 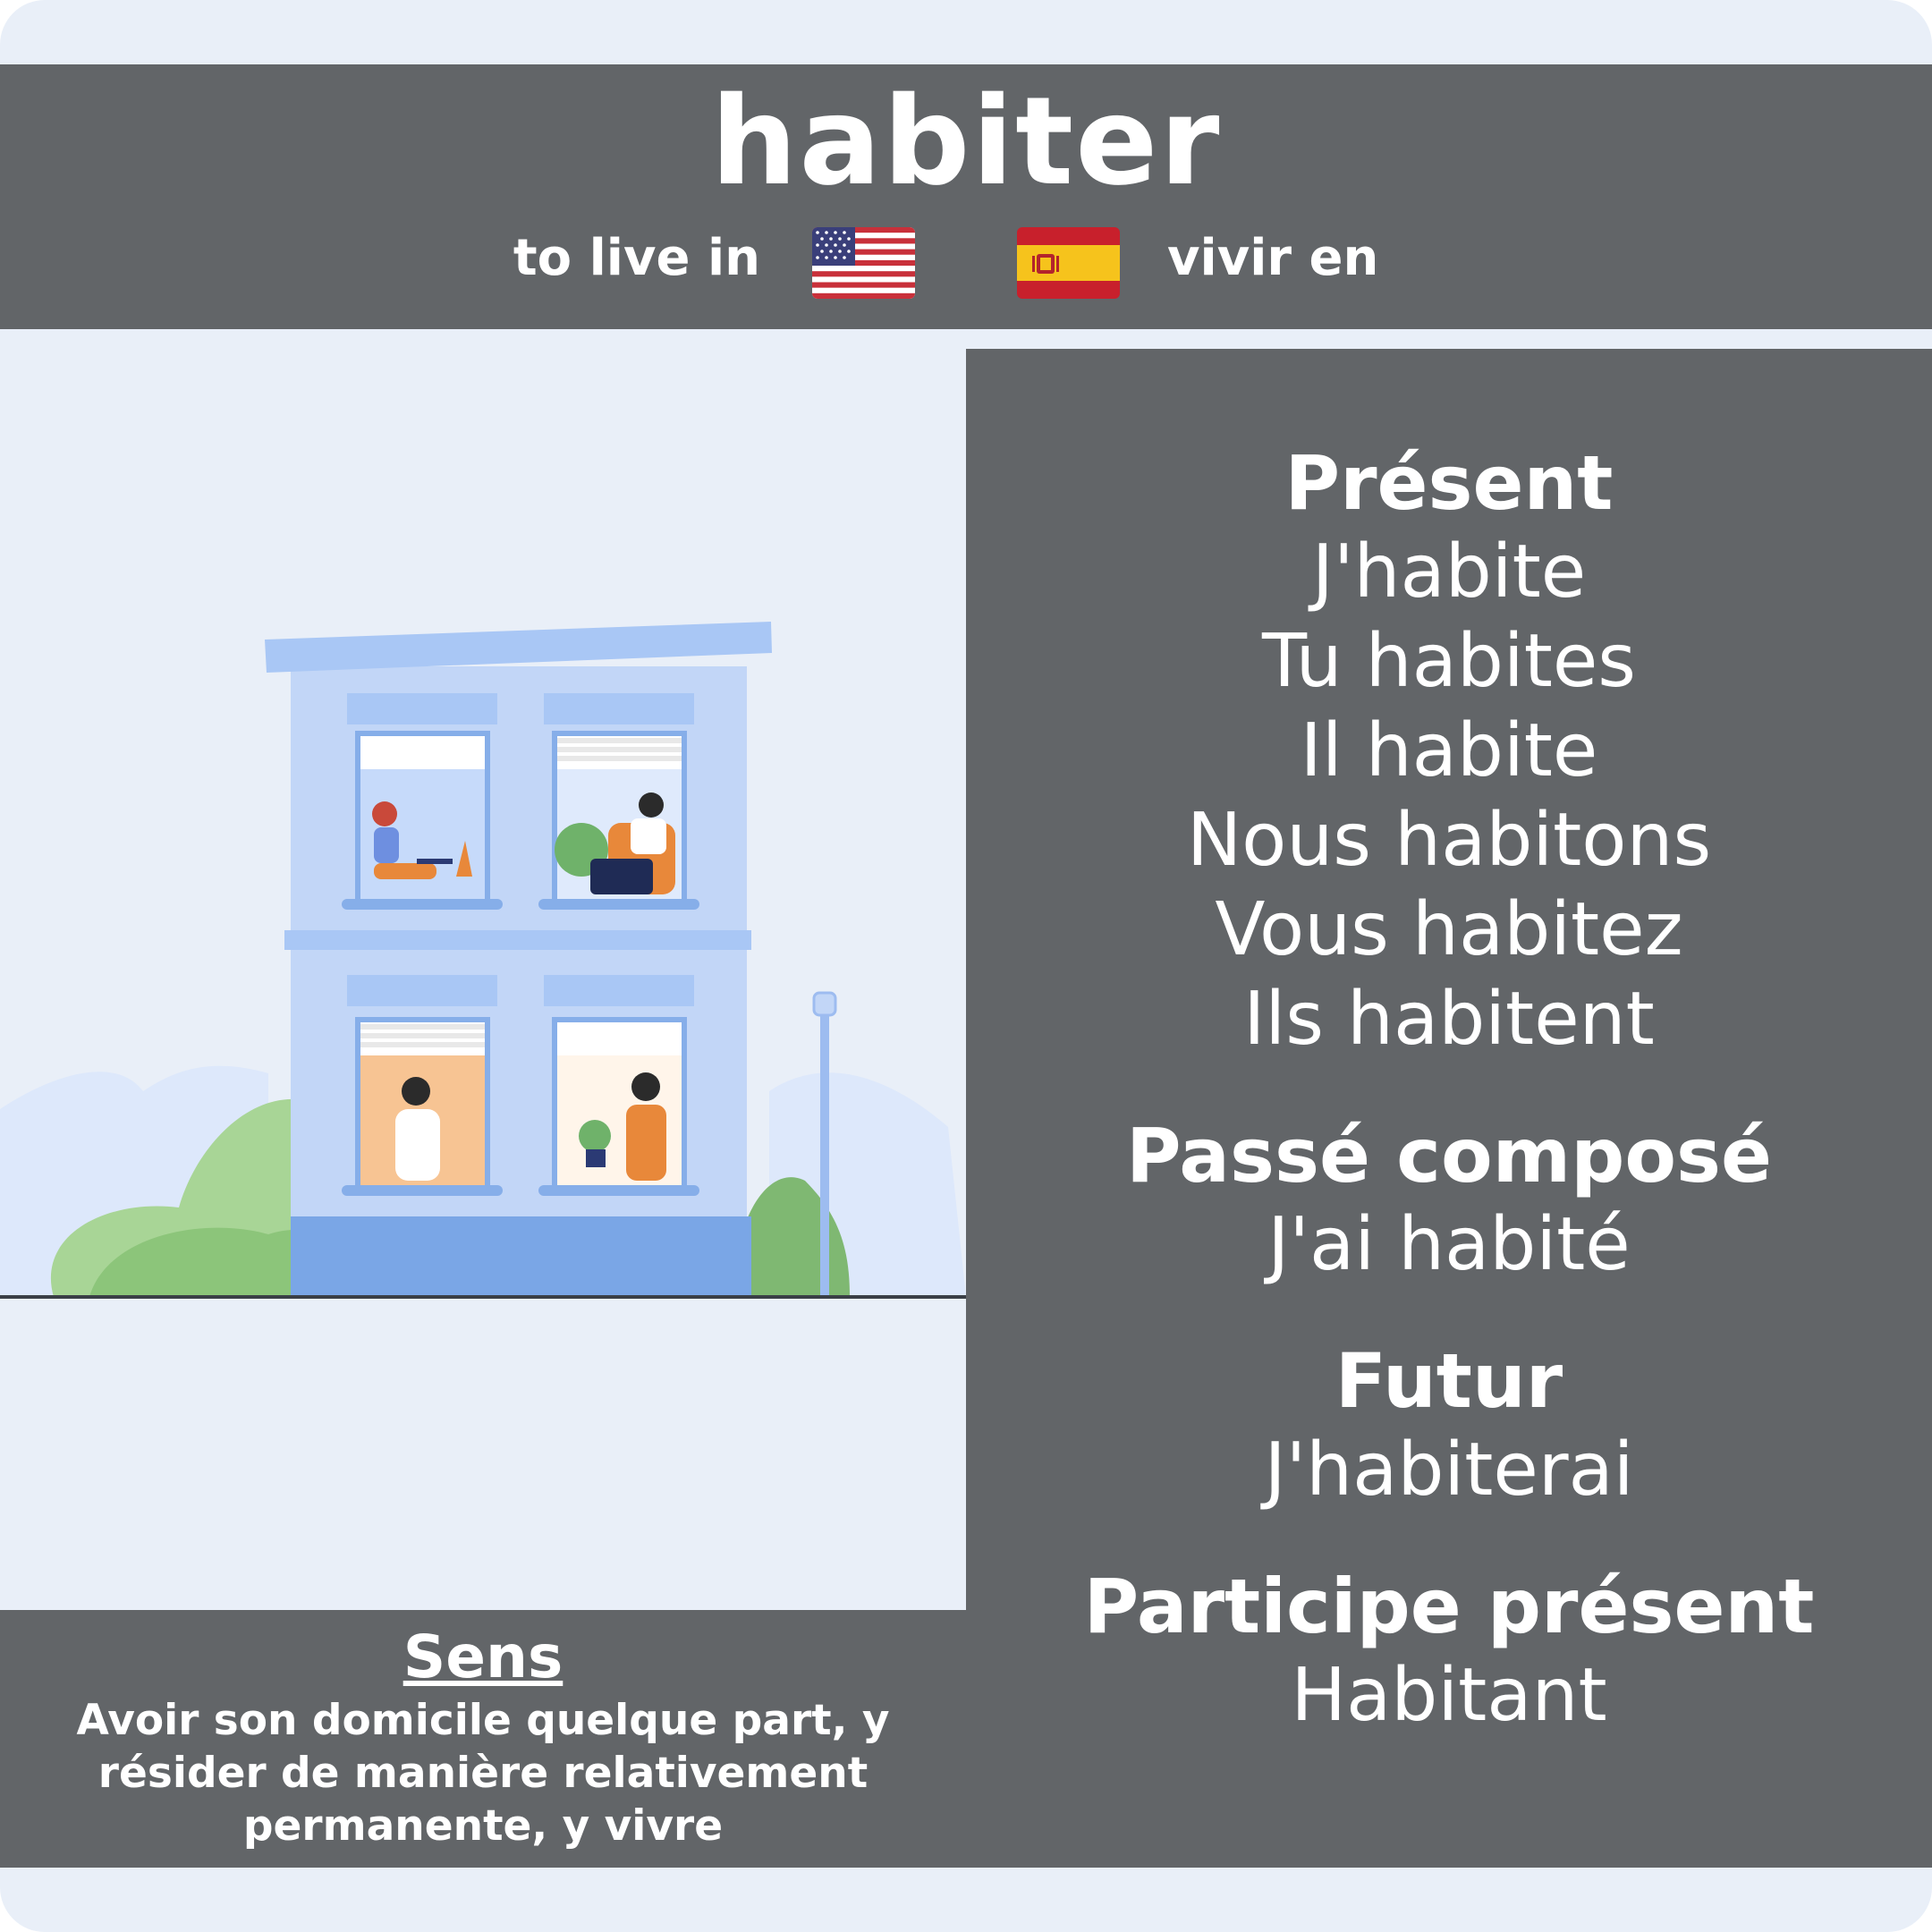 I want to click on tense-passe-compose-title: Passé composé, so click(x=1449, y=1155).